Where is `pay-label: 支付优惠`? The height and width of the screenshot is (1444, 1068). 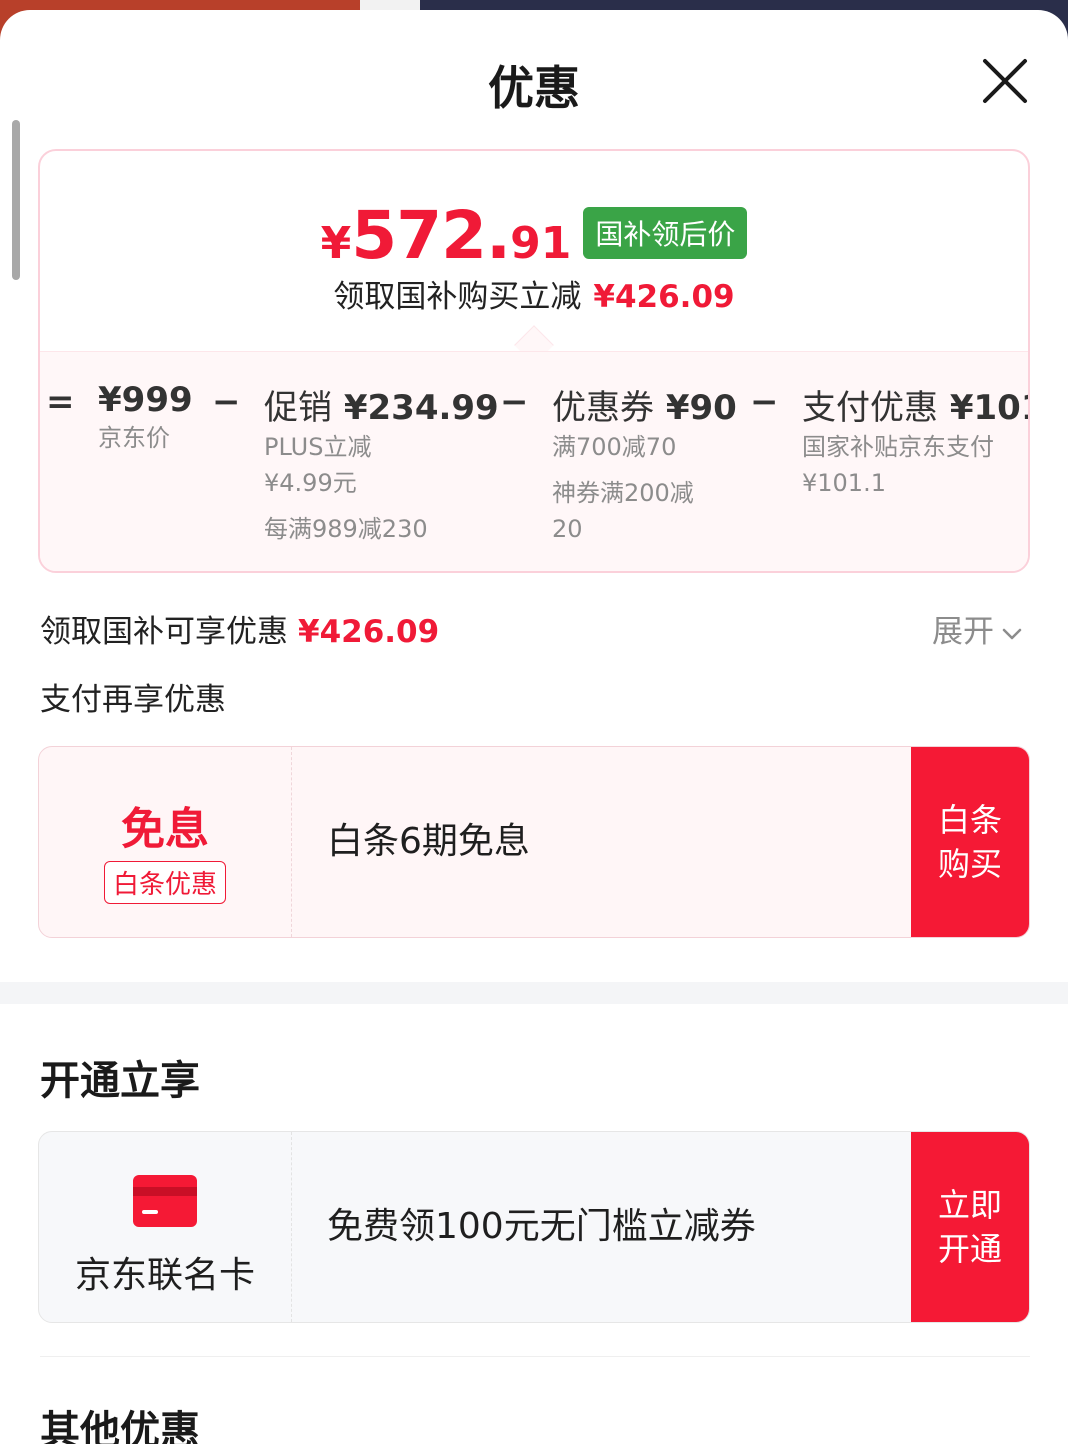
pay-label: 支付优惠 is located at coordinates (870, 408).